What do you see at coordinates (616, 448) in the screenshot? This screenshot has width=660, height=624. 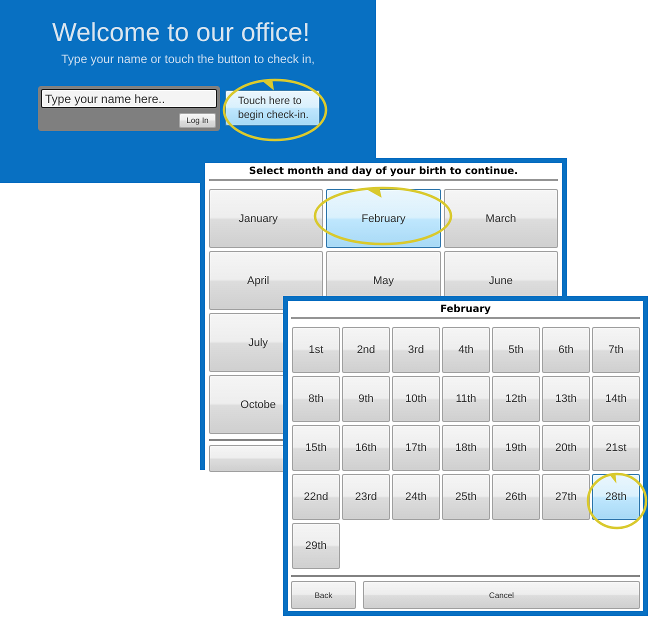 I see `day-button: 21st` at bounding box center [616, 448].